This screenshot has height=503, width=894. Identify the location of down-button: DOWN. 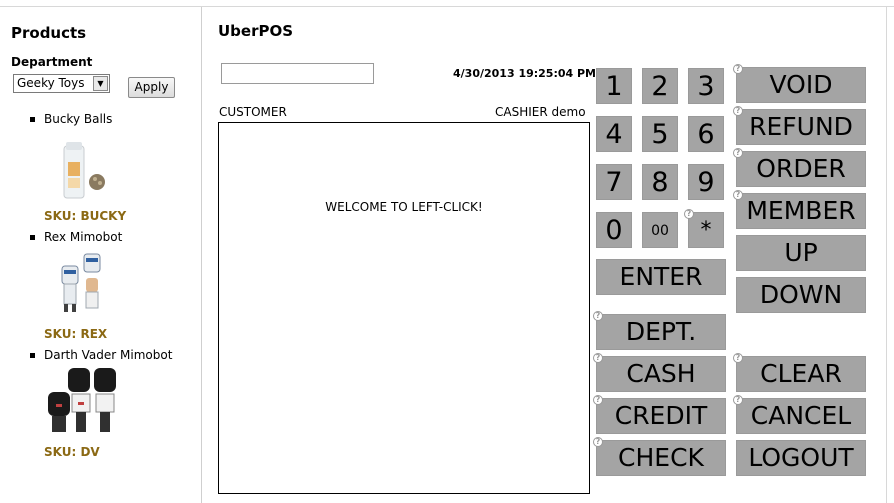
(801, 295).